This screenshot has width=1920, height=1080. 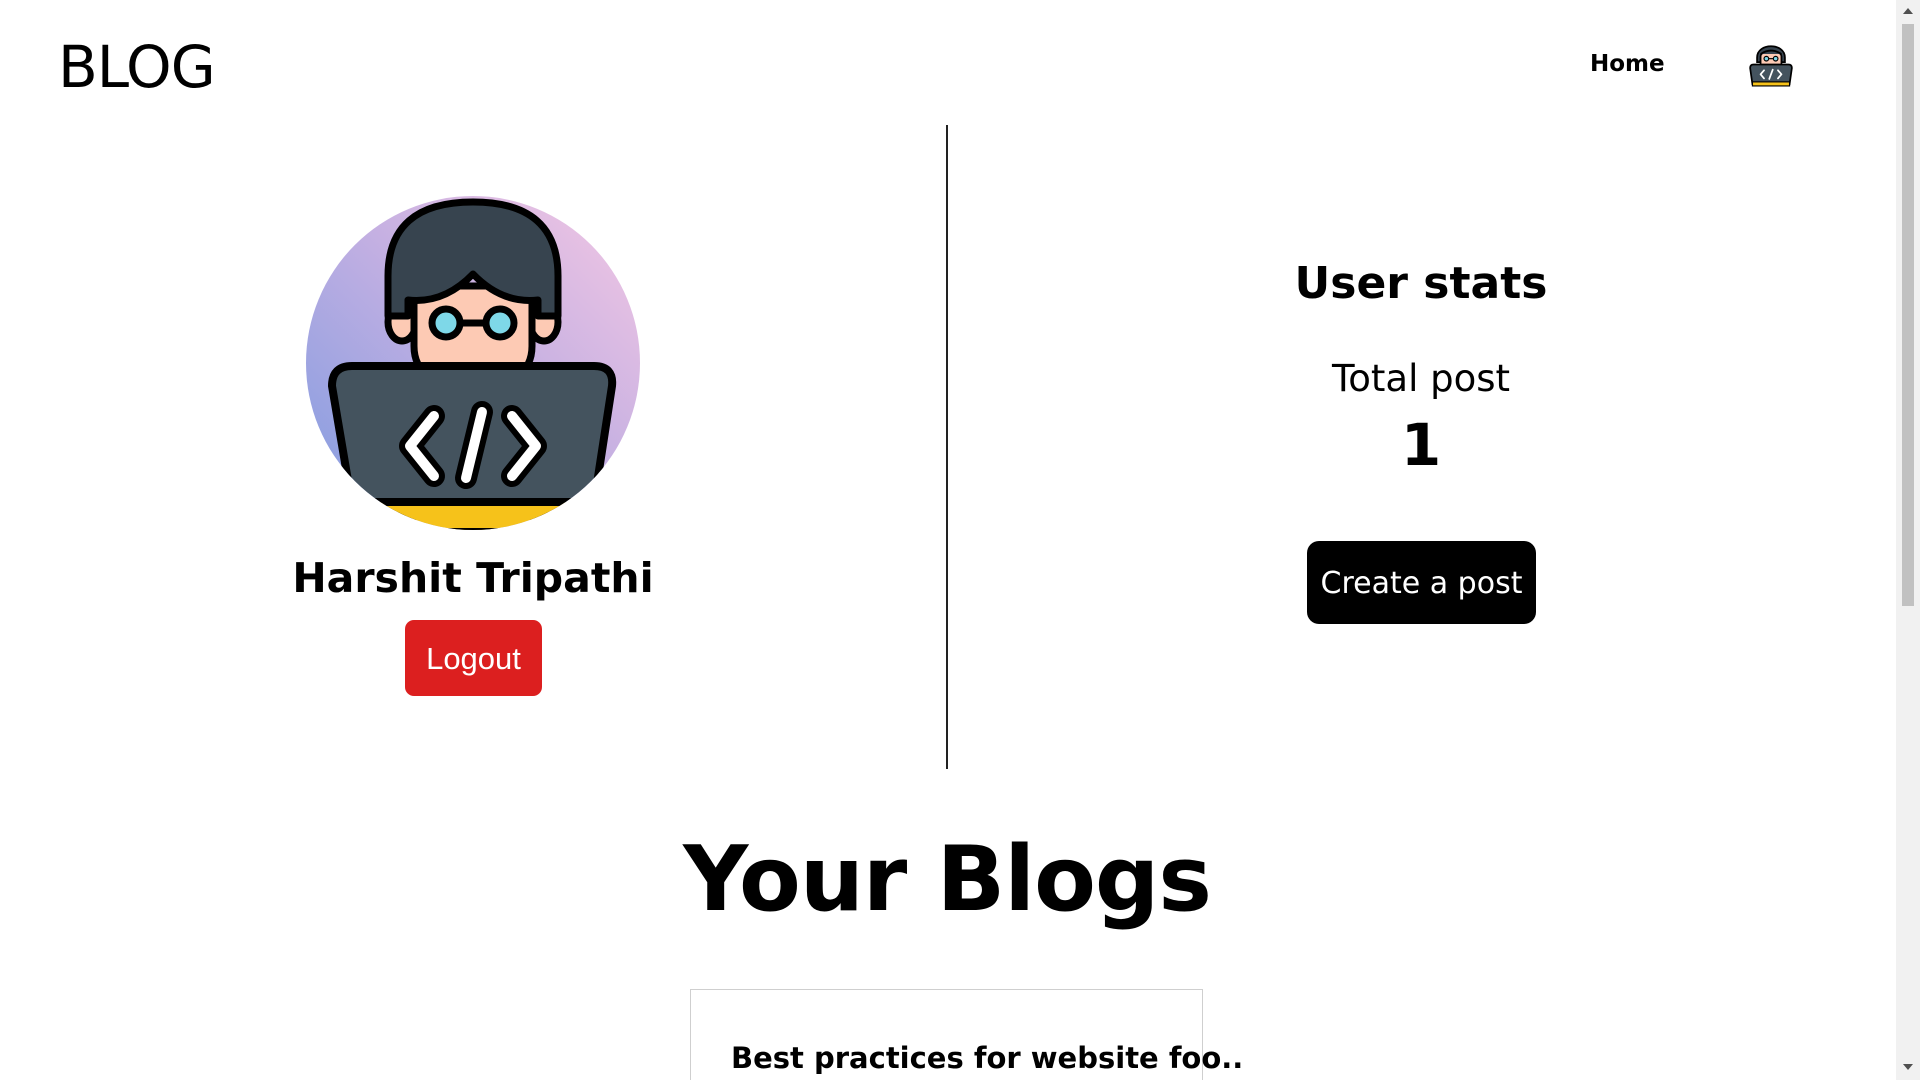 What do you see at coordinates (1421, 283) in the screenshot?
I see `user-stats-title: User stats` at bounding box center [1421, 283].